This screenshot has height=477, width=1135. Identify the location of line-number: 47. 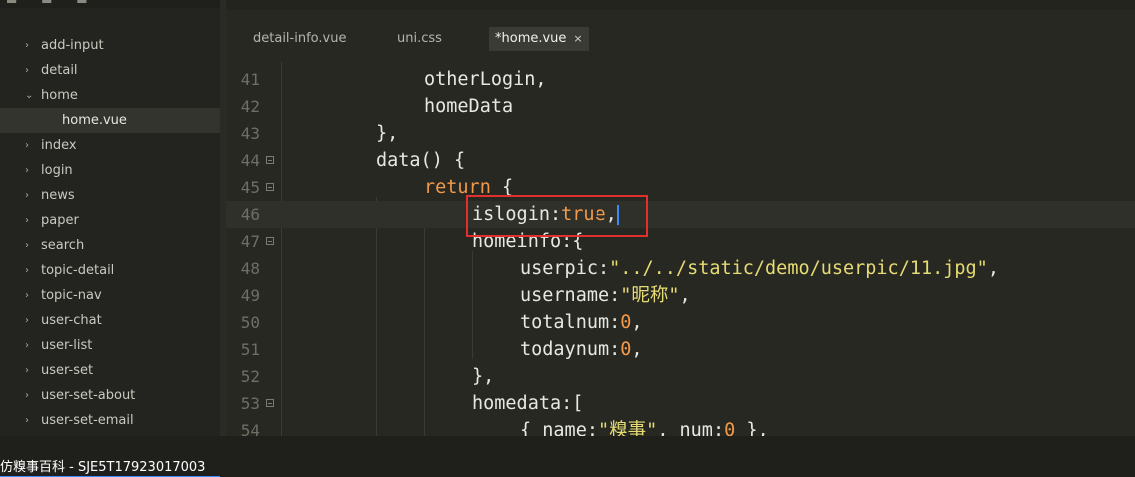
(250, 241).